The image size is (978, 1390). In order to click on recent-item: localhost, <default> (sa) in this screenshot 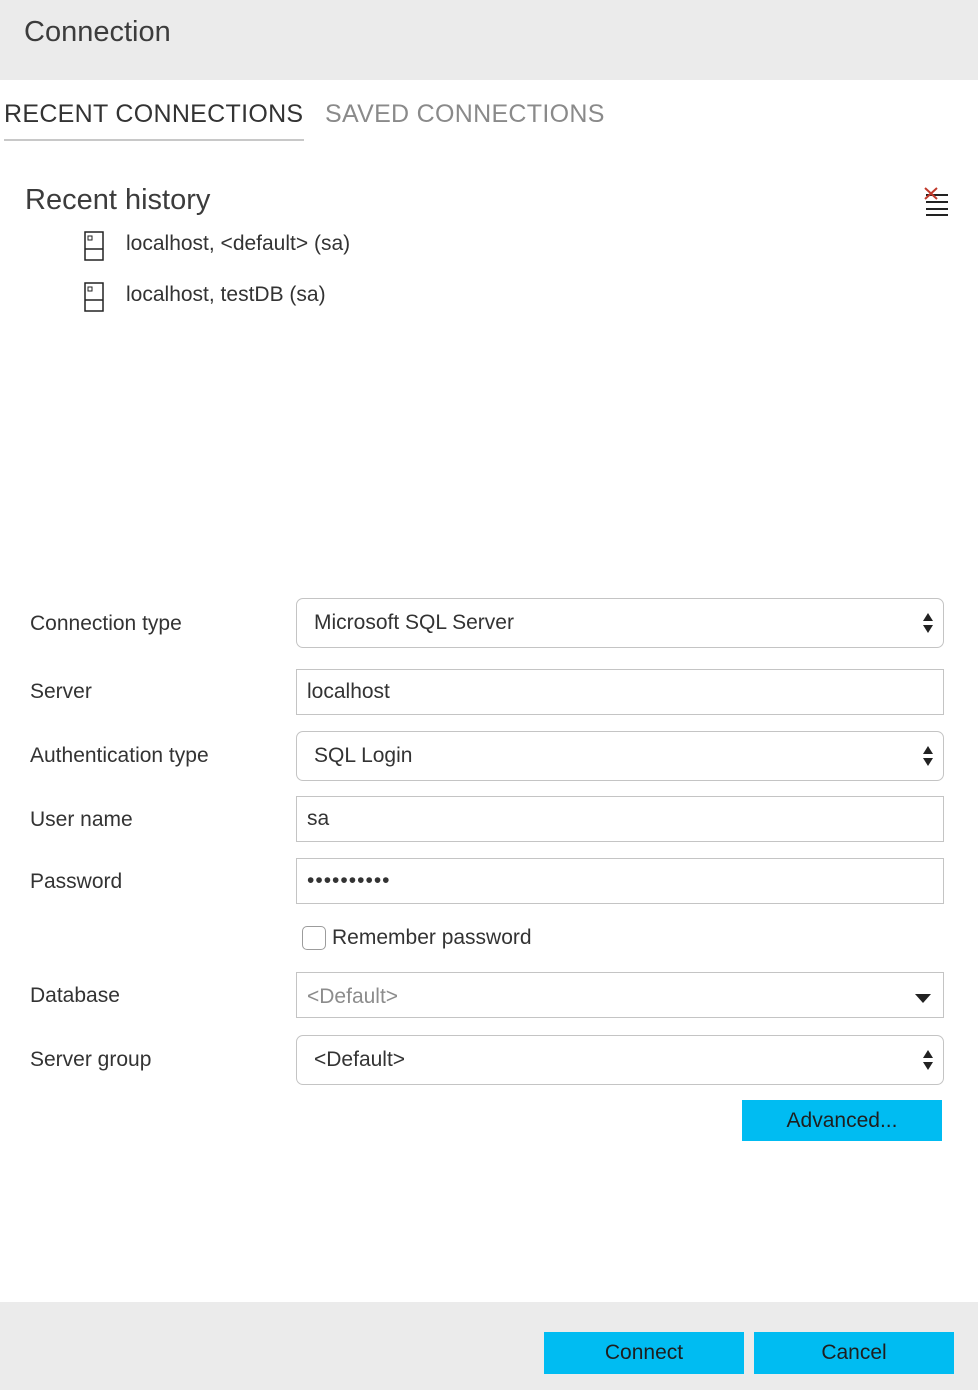, I will do `click(282, 248)`.